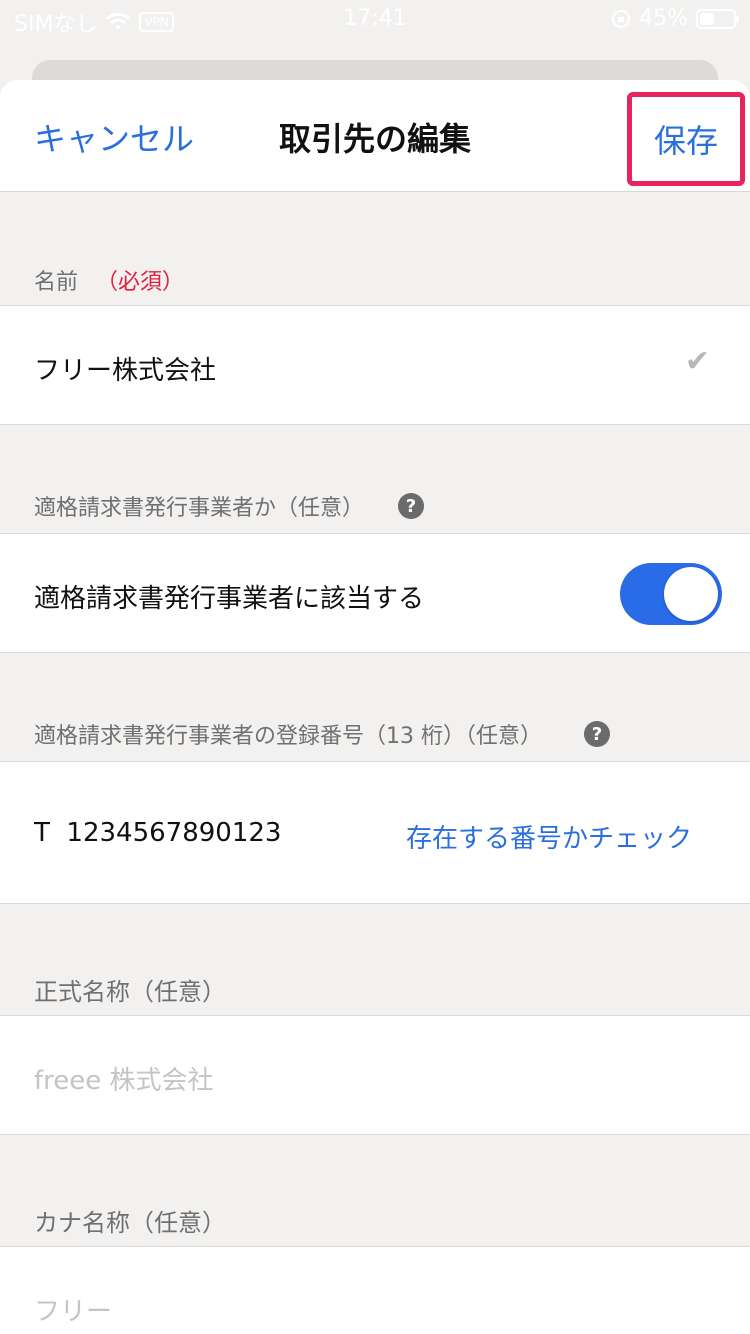 Image resolution: width=750 pixels, height=1334 pixels. What do you see at coordinates (56, 282) in the screenshot?
I see `name-label: 名前` at bounding box center [56, 282].